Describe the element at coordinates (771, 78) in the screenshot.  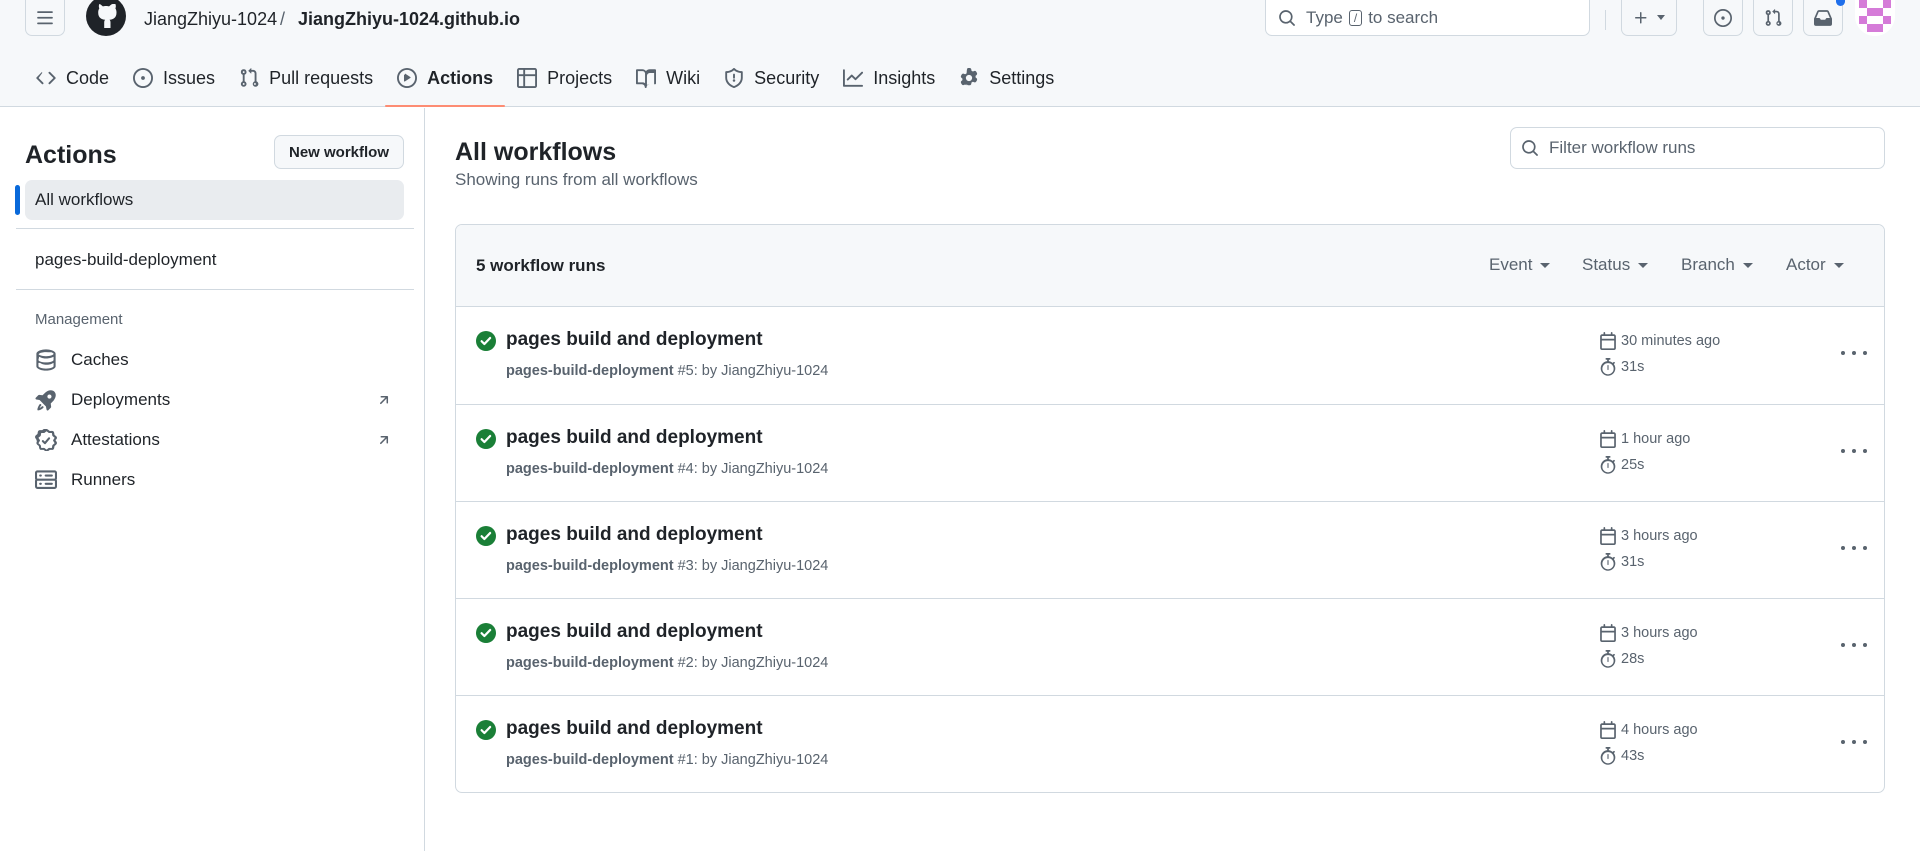
I see `tab-security: Security` at that location.